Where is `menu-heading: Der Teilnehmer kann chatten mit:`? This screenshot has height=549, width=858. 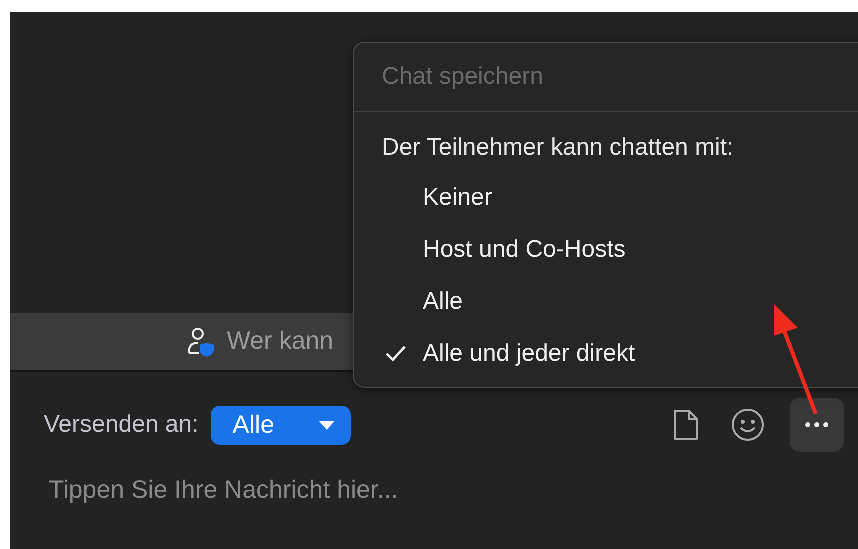
menu-heading: Der Teilnehmer kann chatten mit: is located at coordinates (558, 148).